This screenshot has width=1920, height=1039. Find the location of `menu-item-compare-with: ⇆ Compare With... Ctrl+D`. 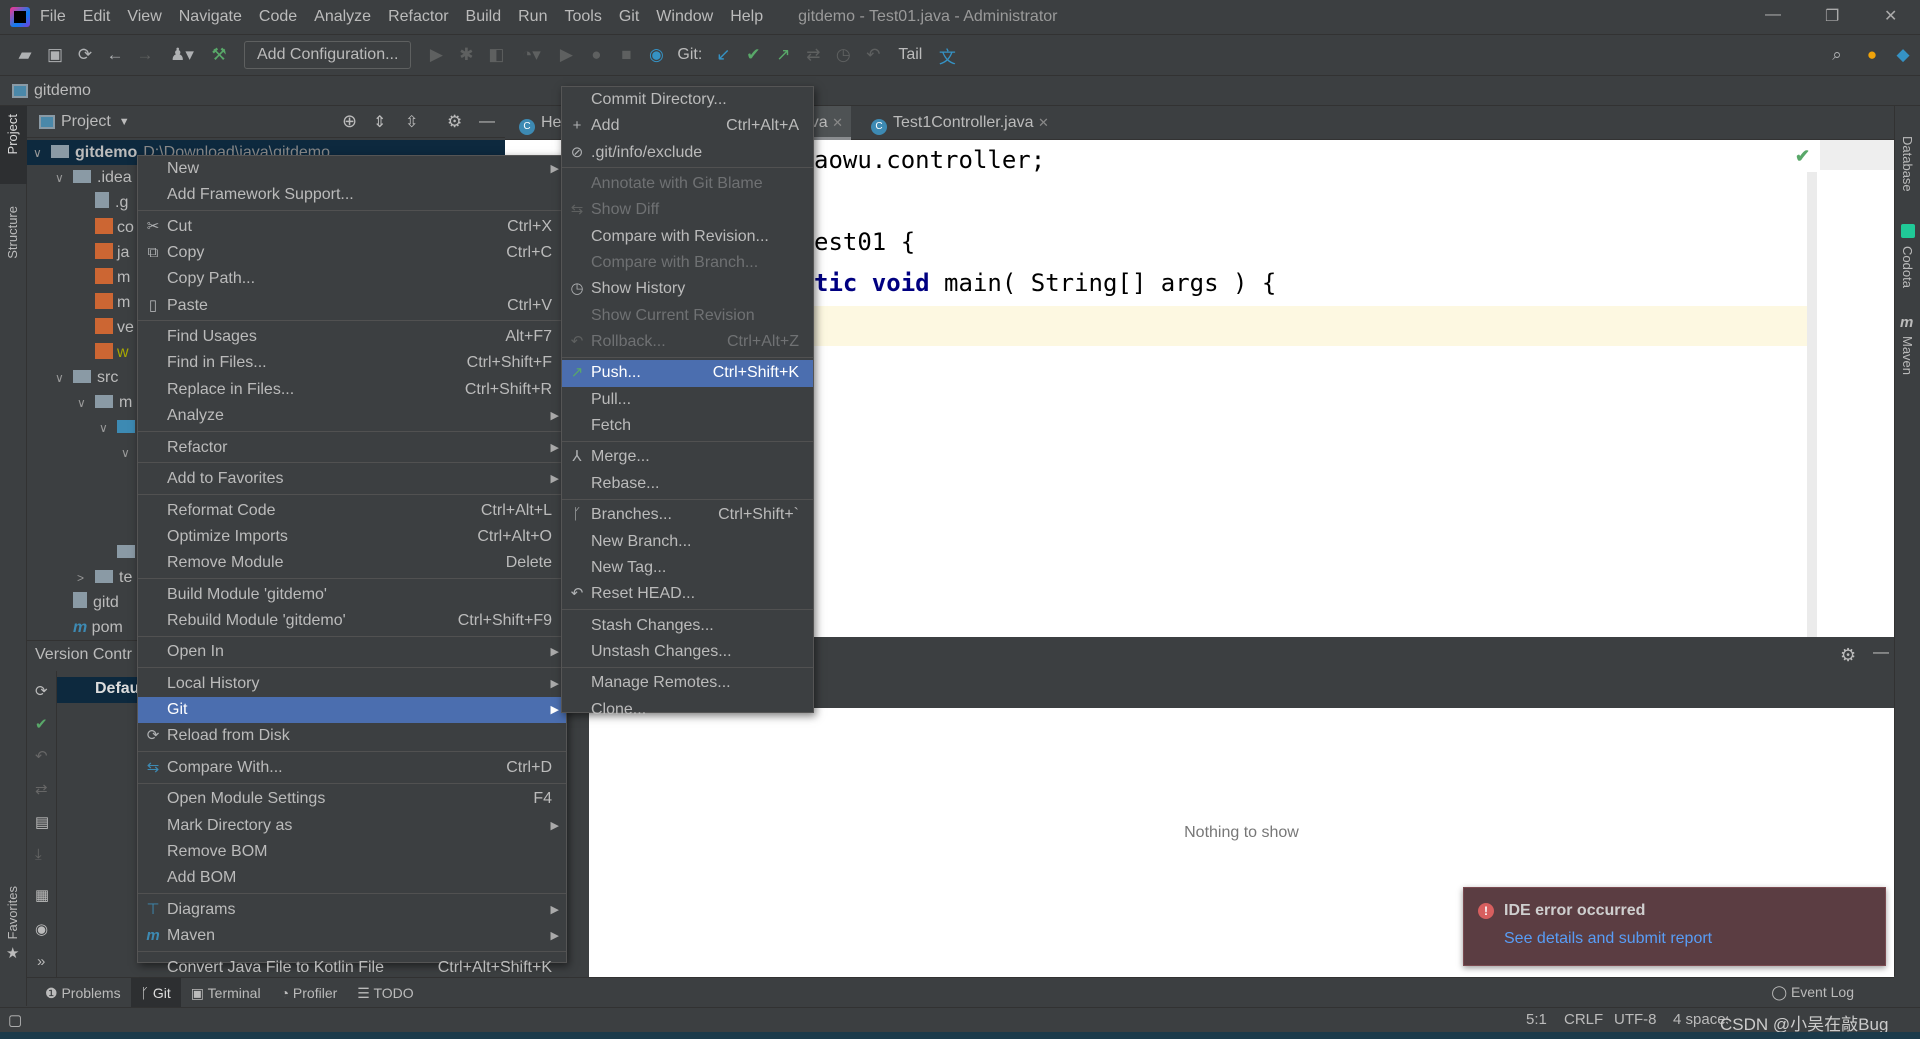

menu-item-compare-with: ⇆ Compare With... Ctrl+D is located at coordinates (352, 768).